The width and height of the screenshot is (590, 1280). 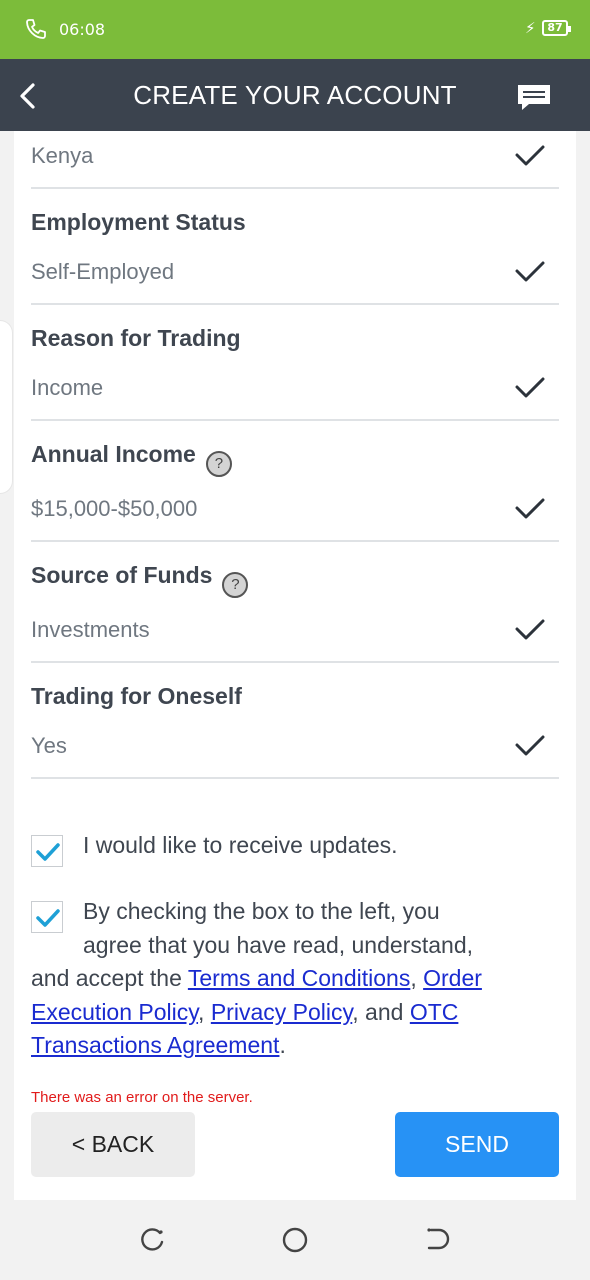 I want to click on field-trading-for-oneself: Trading for Oneself Yes, so click(x=295, y=721).